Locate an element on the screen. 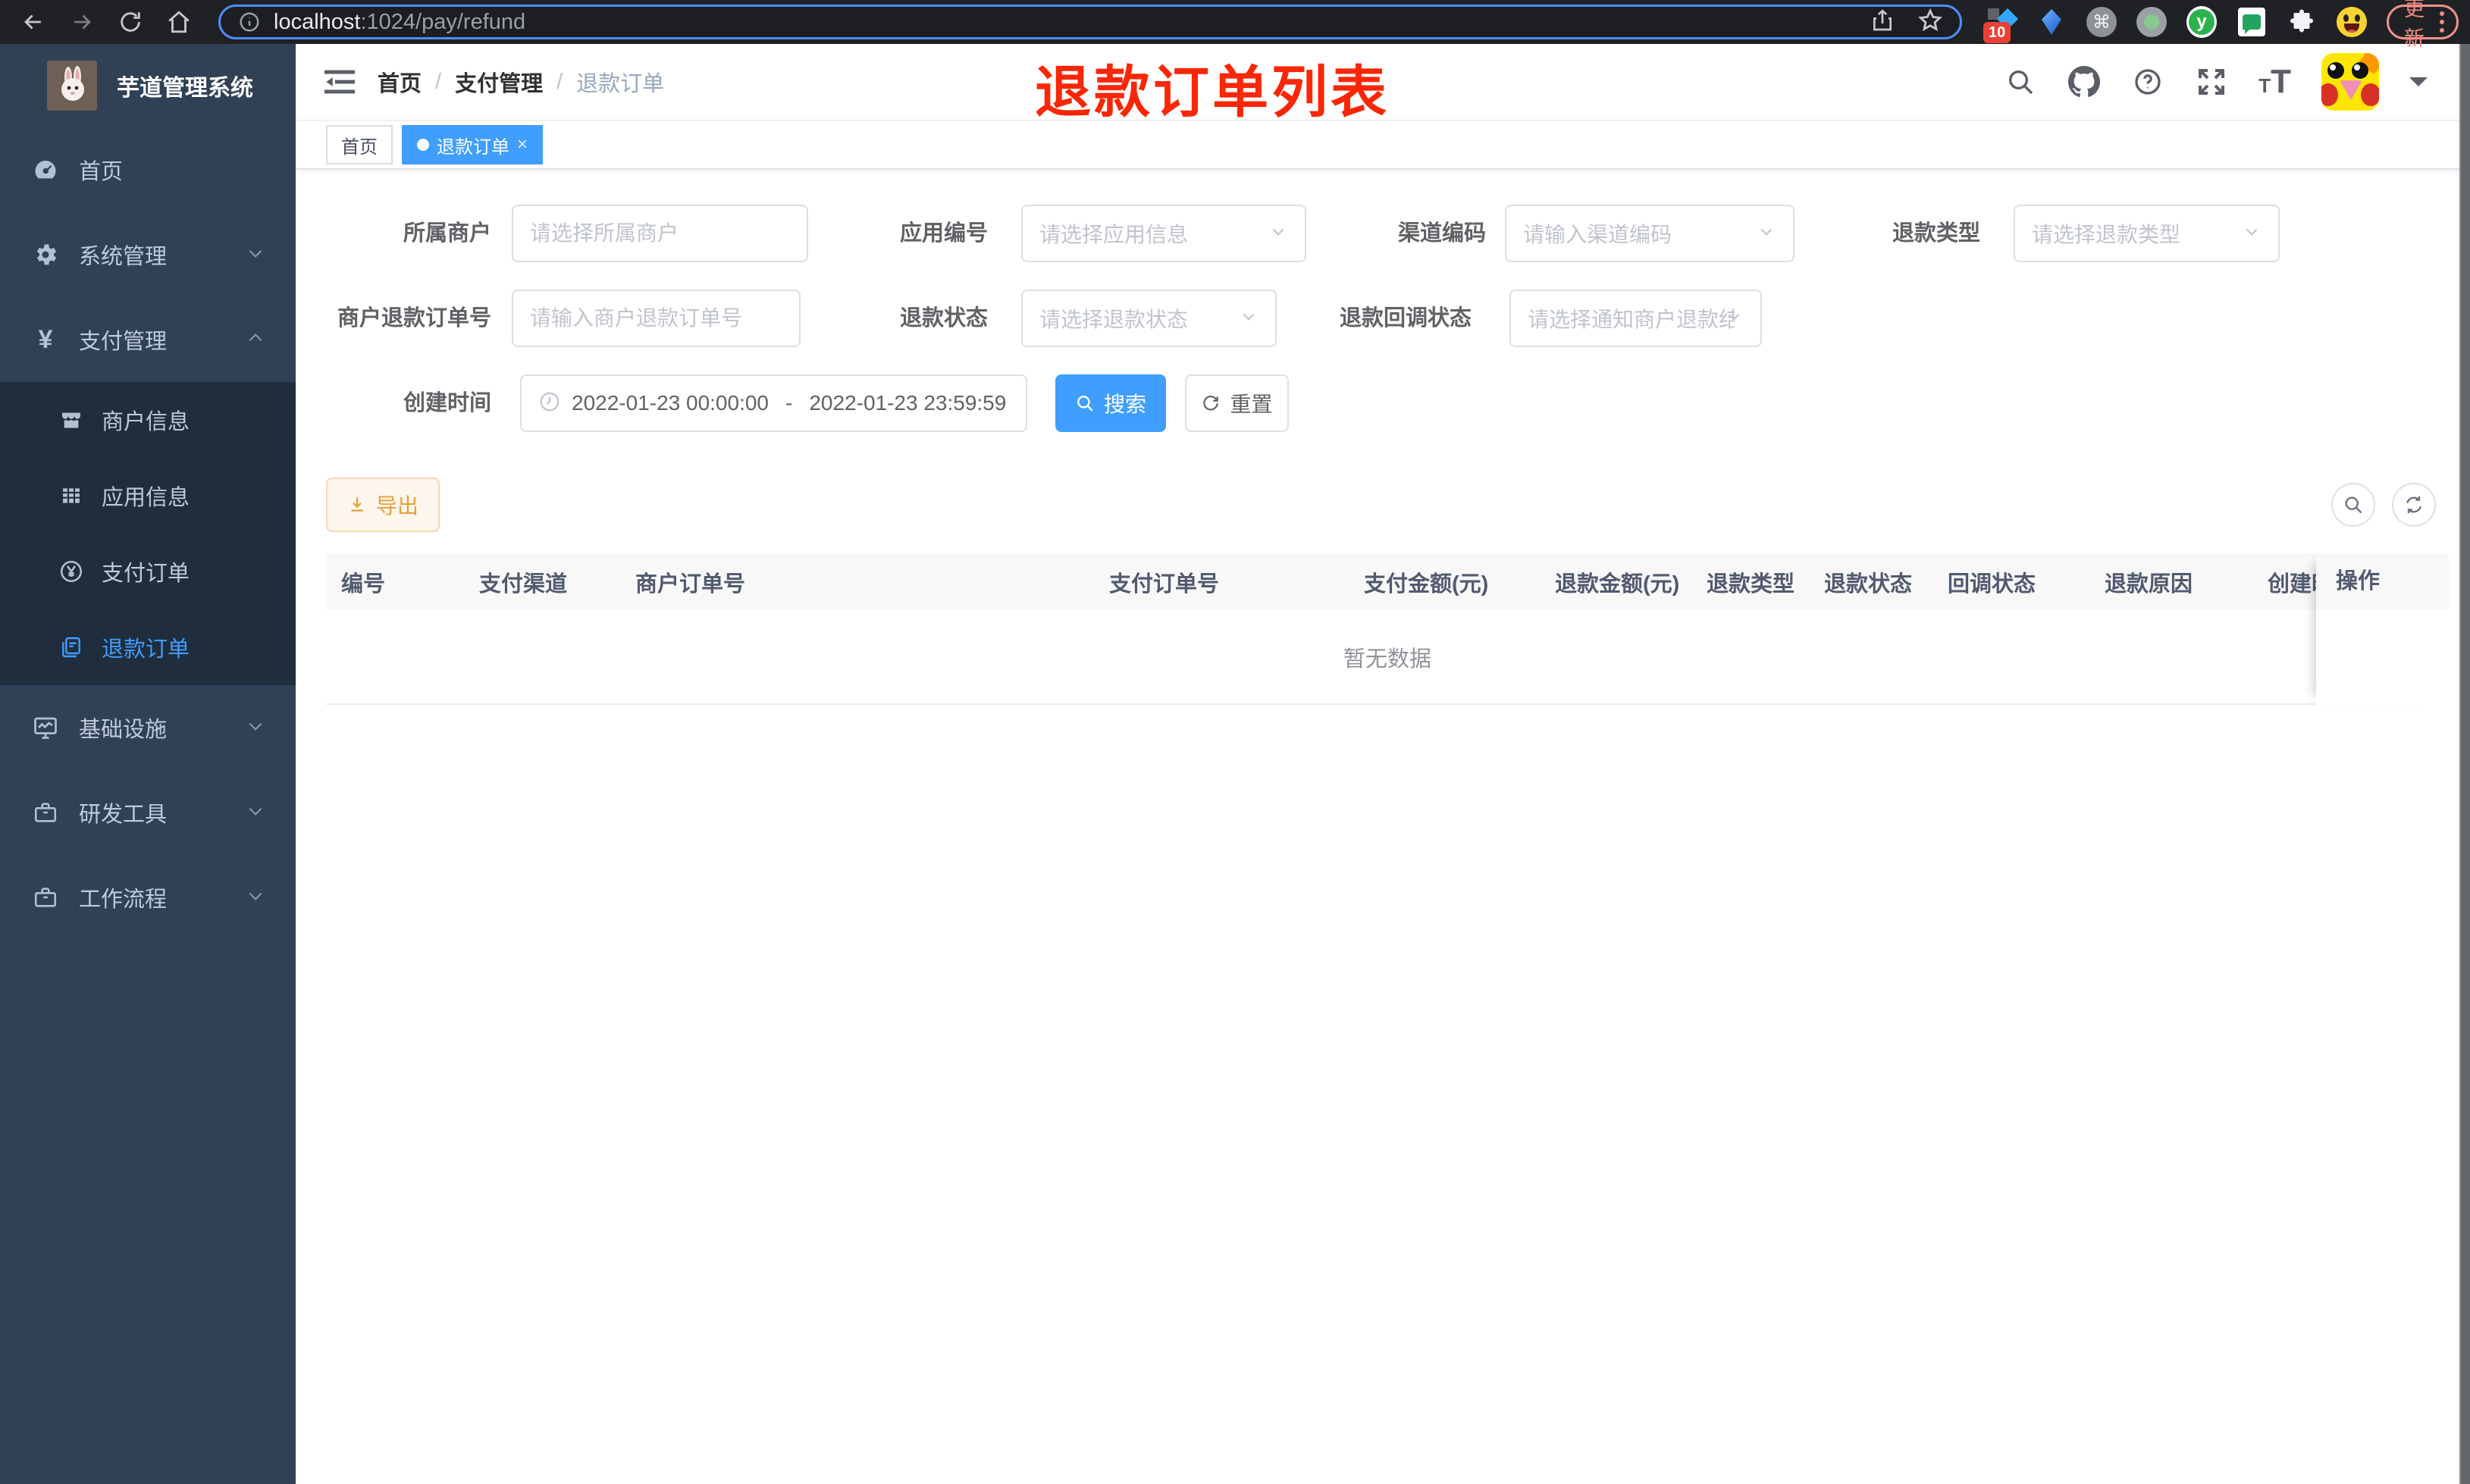 Image resolution: width=2470 pixels, height=1484 pixels. avatar-caret-icon is located at coordinates (2418, 86).